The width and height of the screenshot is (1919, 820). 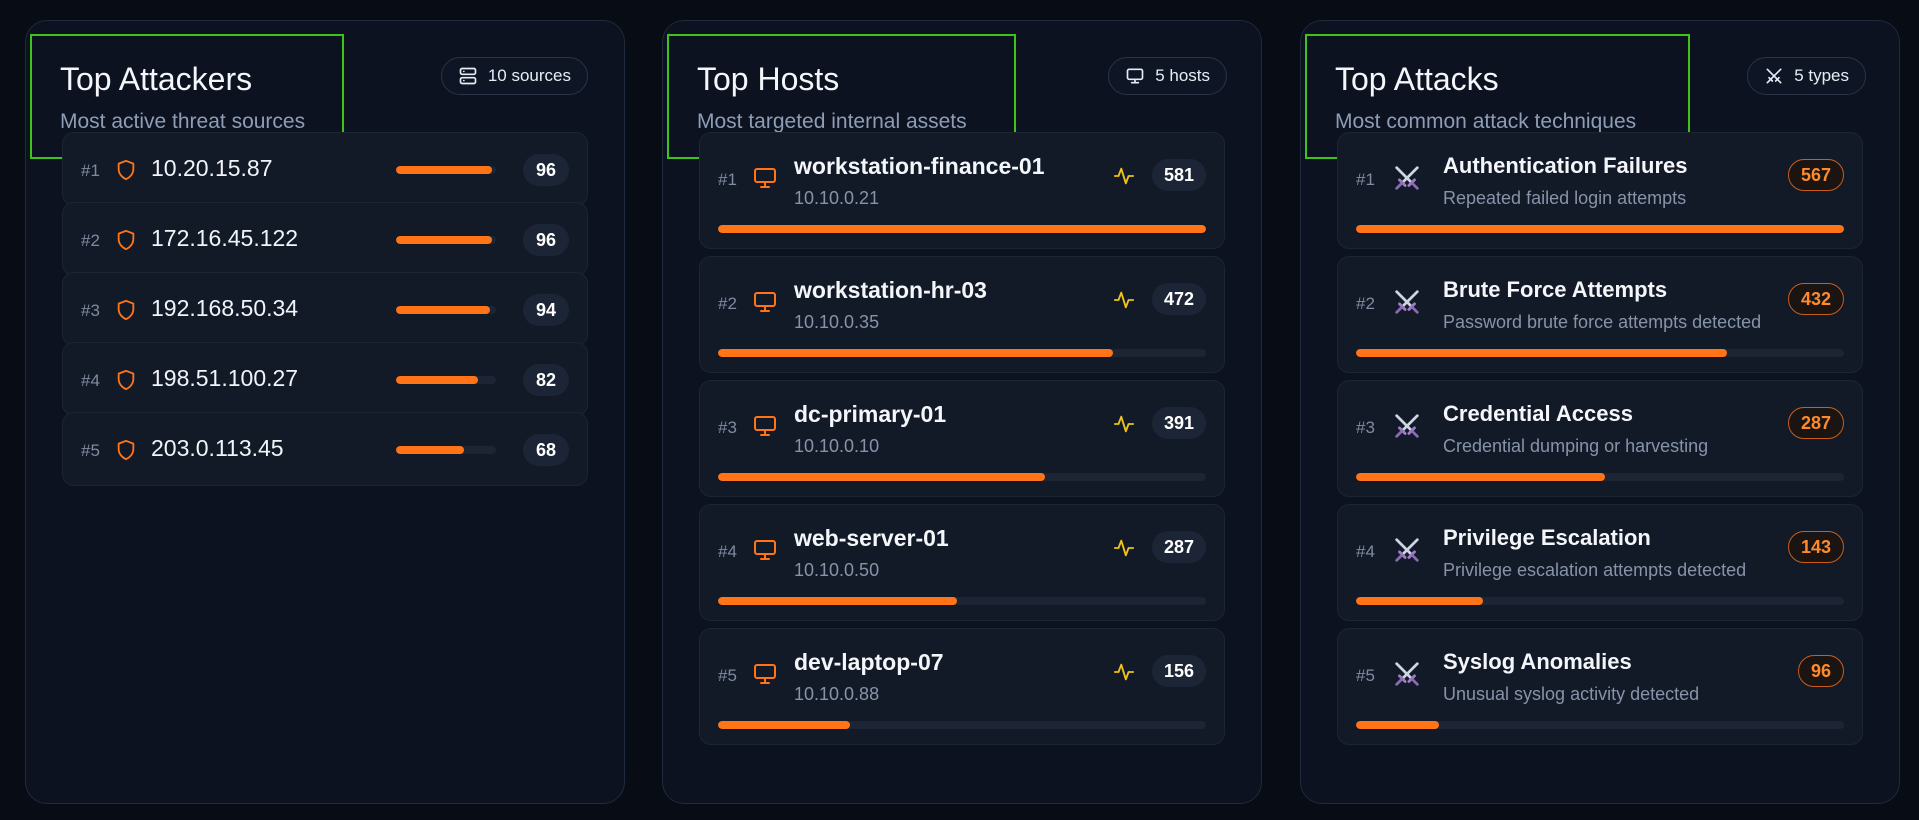 I want to click on host-row: #1 workstation-finance-01 10.10.0.21 581, so click(x=962, y=190).